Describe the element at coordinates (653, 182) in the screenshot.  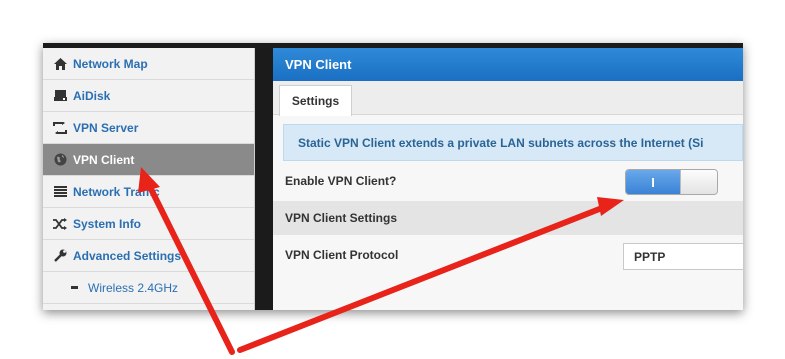
I see `toggle-on-indicator: I` at that location.